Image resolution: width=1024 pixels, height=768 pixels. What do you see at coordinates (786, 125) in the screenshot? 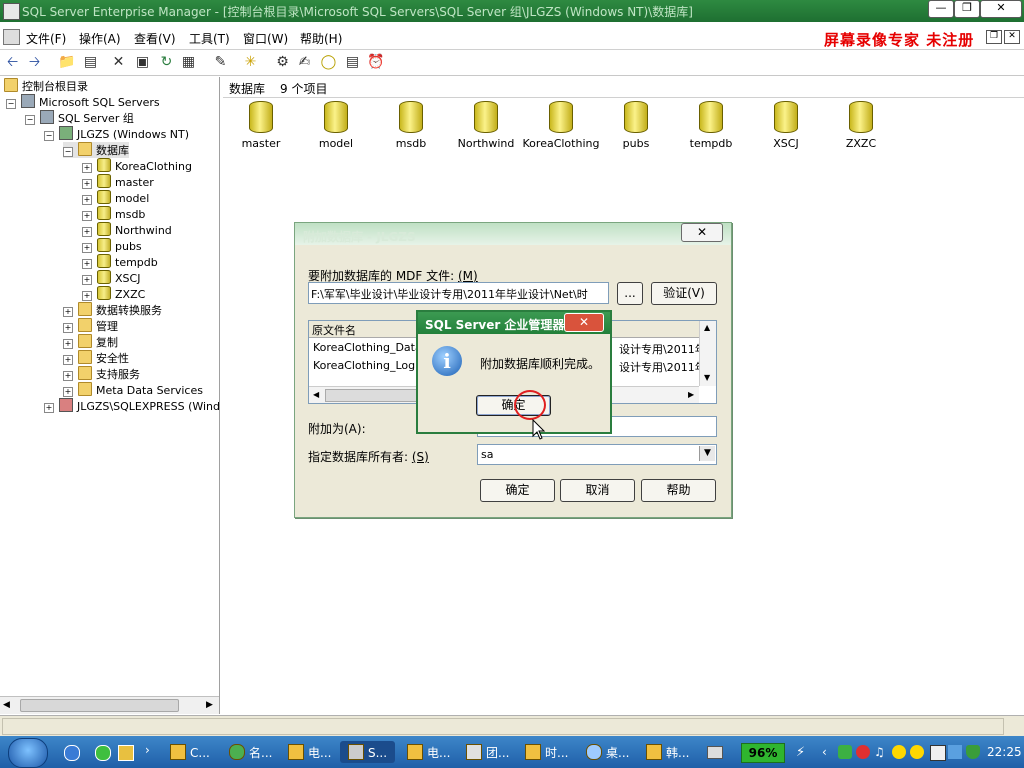
I see `db-icon-item: XSCJ` at bounding box center [786, 125].